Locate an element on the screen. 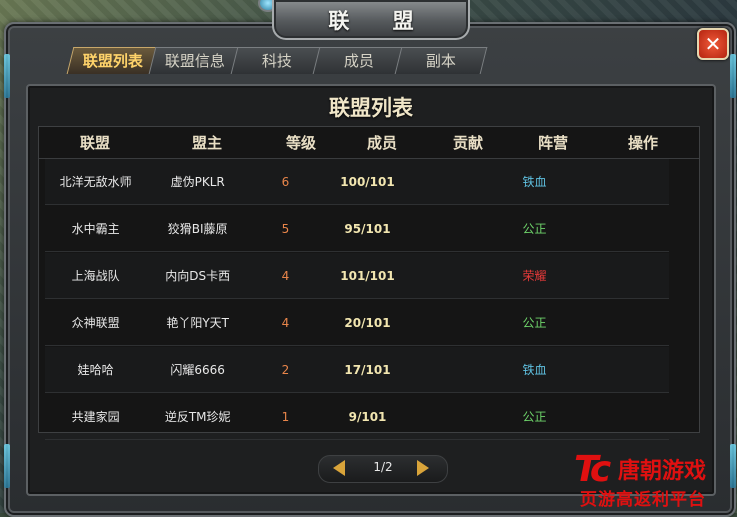 The image size is (737, 517). window-title-plaque: 联 盟 is located at coordinates (371, 20).